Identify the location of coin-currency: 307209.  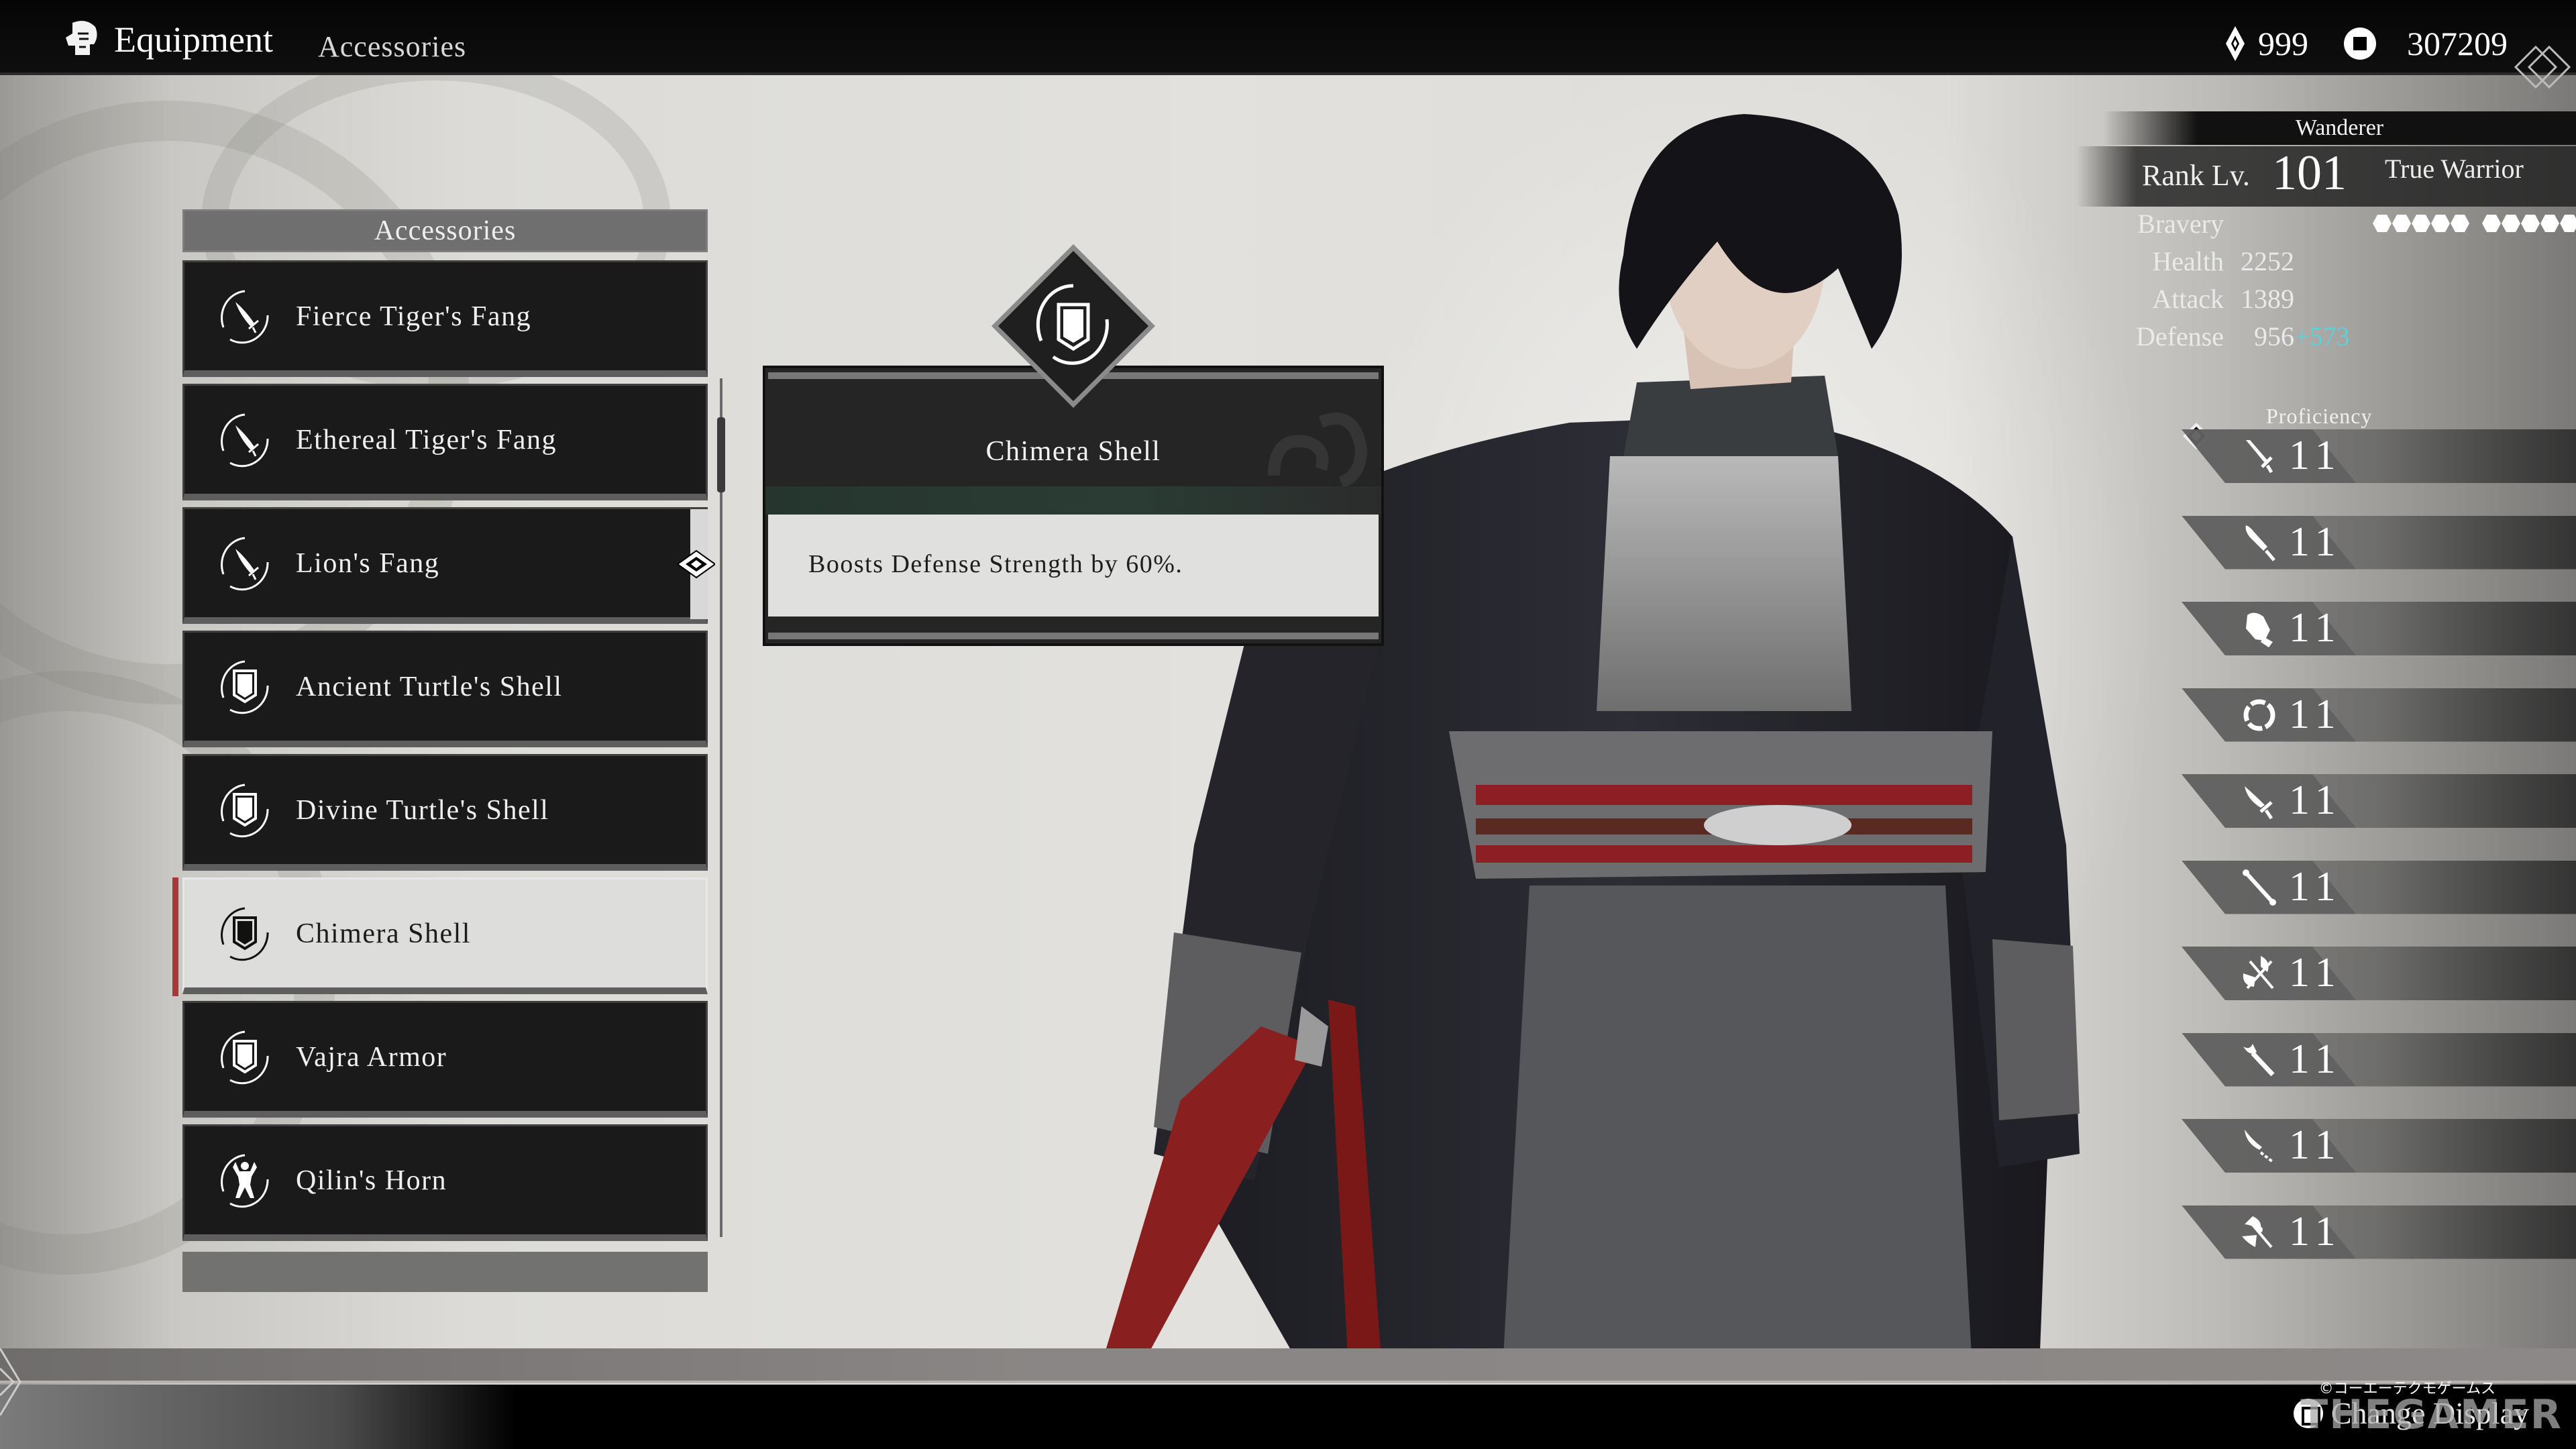
(2426, 43).